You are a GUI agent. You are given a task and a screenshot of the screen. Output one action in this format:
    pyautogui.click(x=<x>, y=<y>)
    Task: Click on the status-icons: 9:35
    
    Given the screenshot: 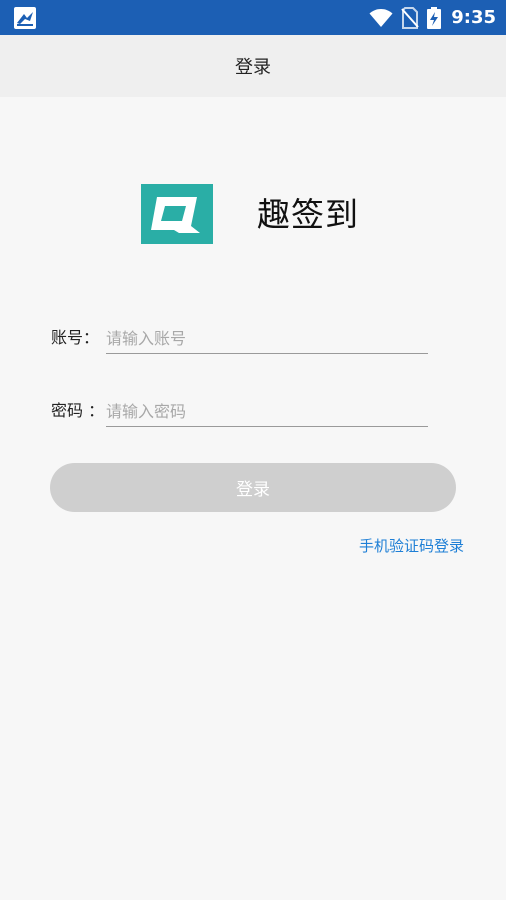 What is the action you would take?
    pyautogui.click(x=432, y=17)
    